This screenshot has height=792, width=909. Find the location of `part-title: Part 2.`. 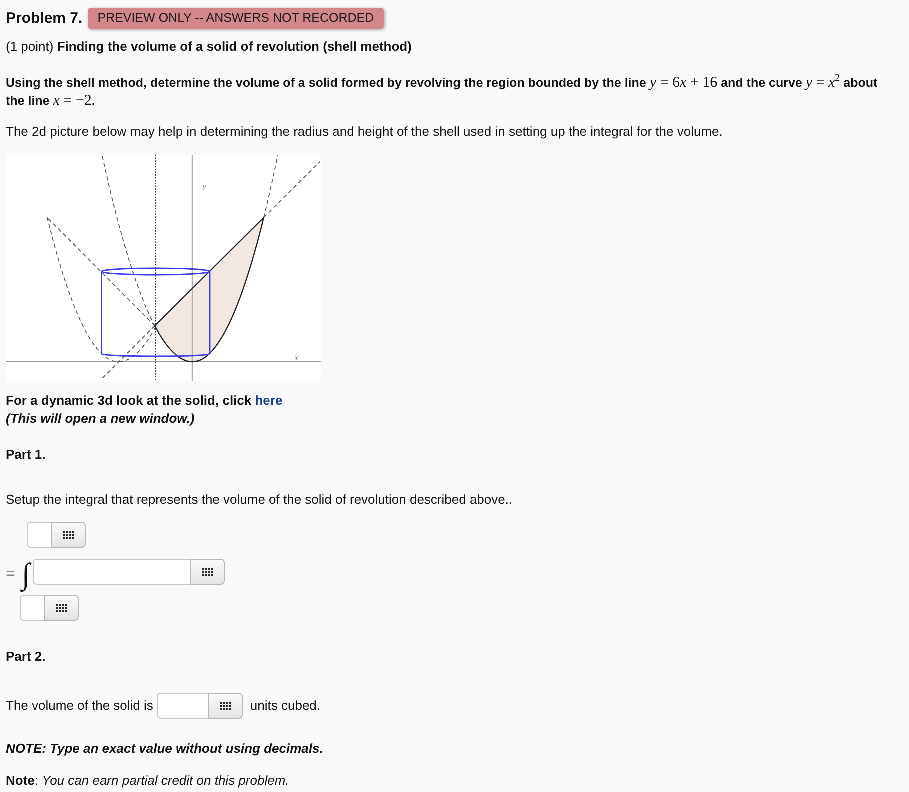

part-title: Part 2. is located at coordinates (26, 657).